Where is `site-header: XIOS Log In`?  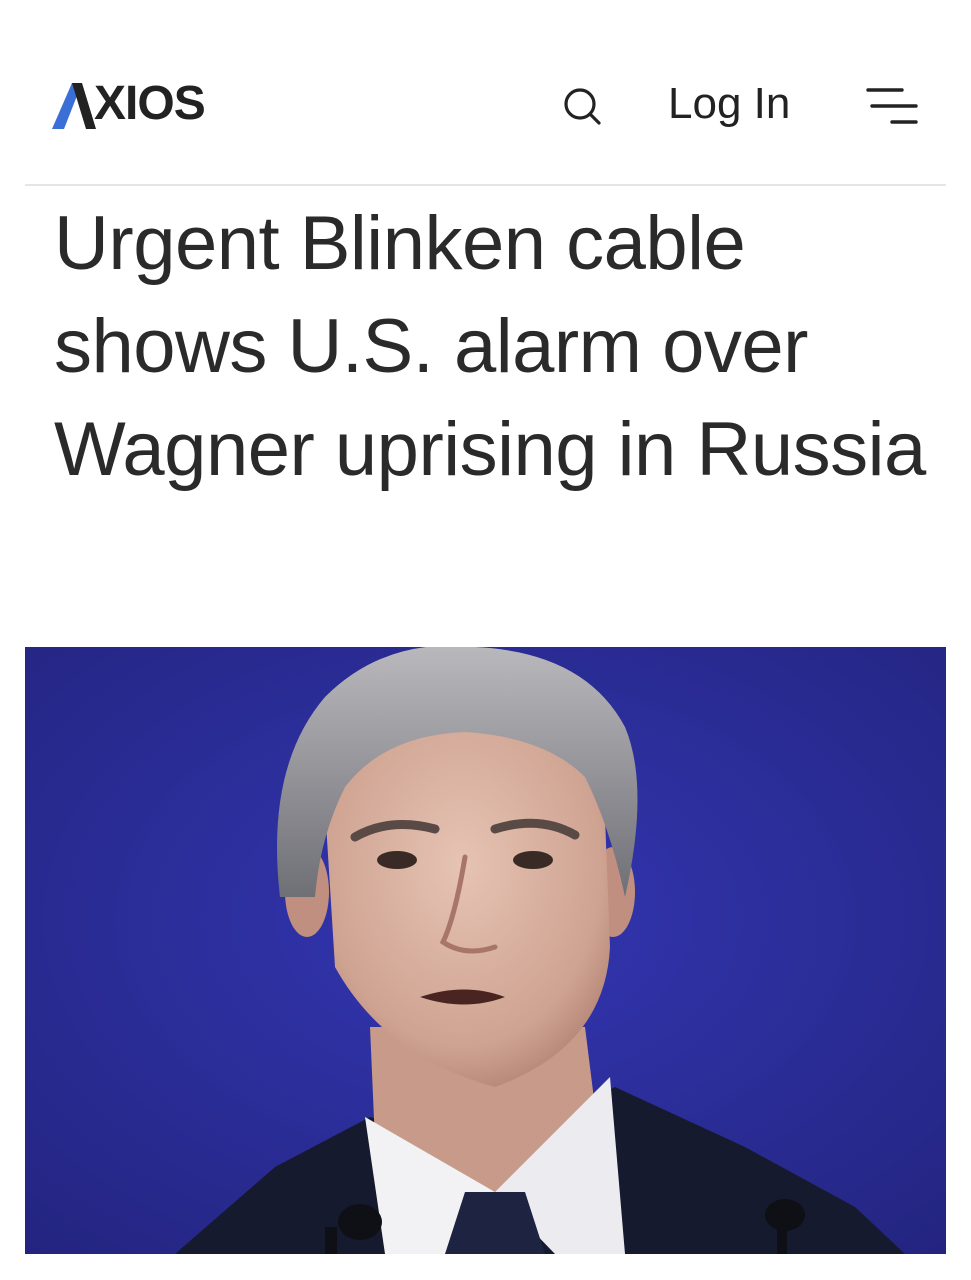 site-header: XIOS Log In is located at coordinates (485, 92).